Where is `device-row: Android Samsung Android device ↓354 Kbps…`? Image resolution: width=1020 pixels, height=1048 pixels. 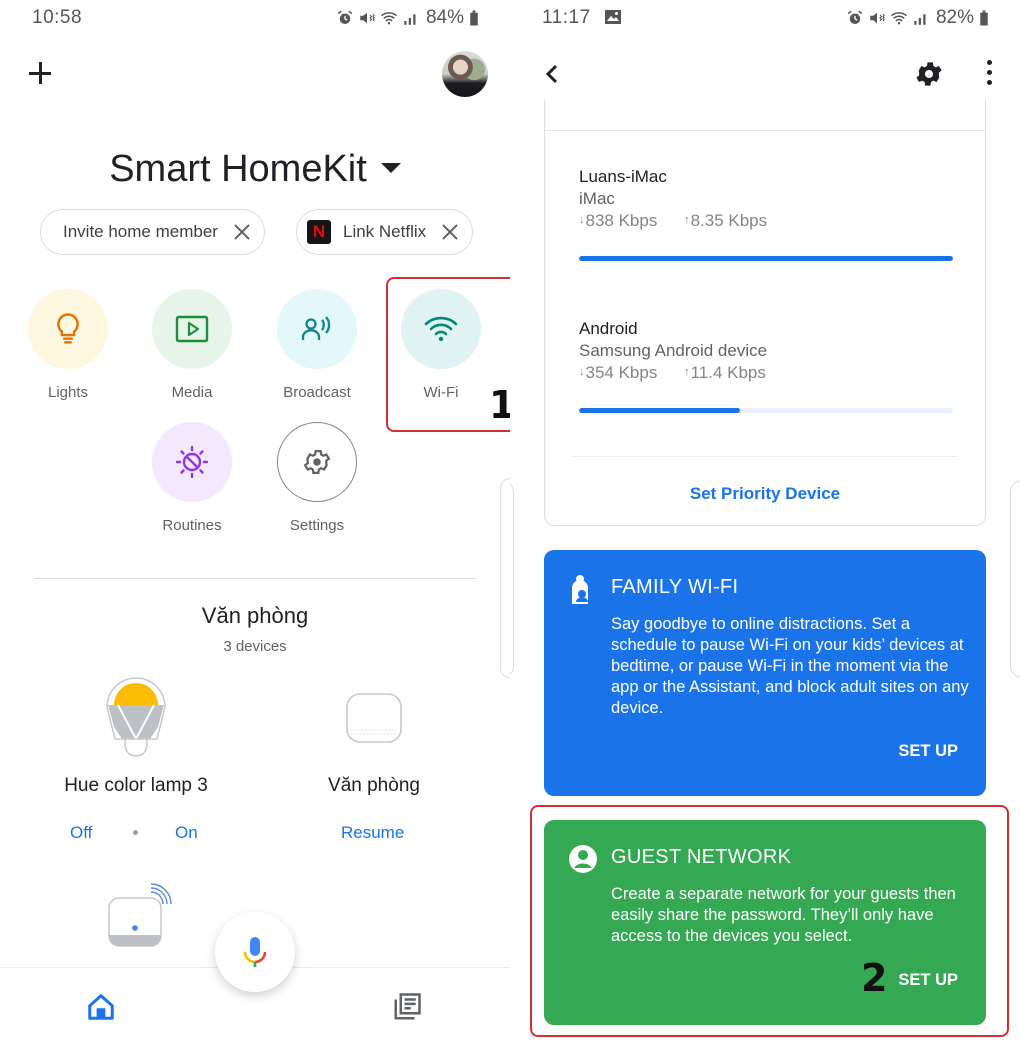 device-row: Android Samsung Android device ↓354 Kbps… is located at coordinates (766, 351).